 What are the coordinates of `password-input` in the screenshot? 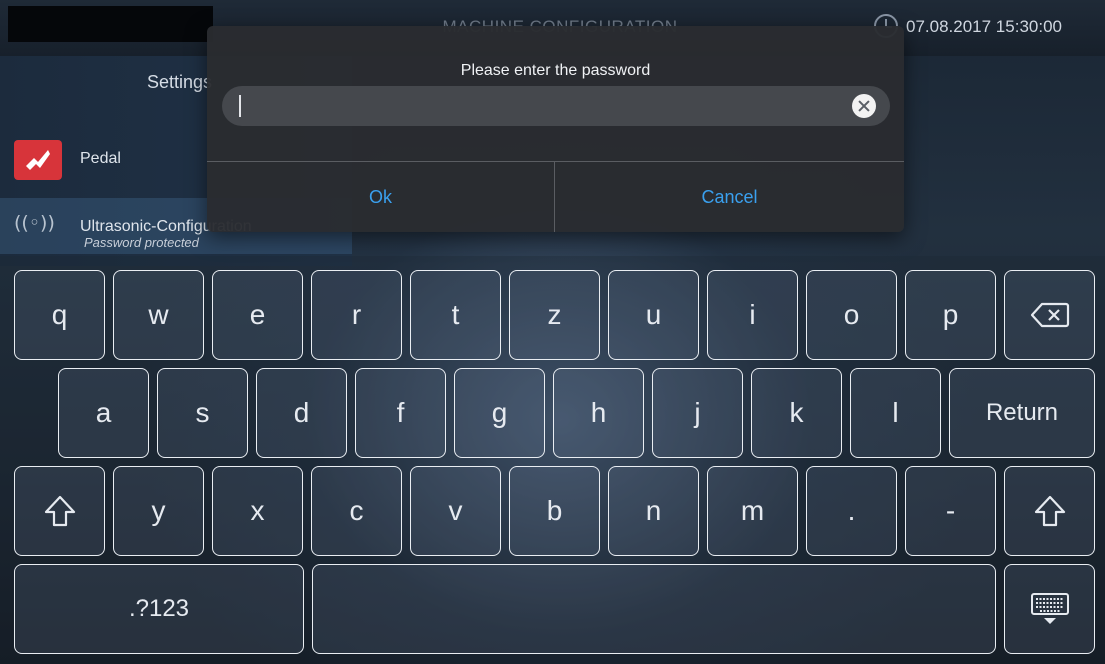 It's located at (556, 106).